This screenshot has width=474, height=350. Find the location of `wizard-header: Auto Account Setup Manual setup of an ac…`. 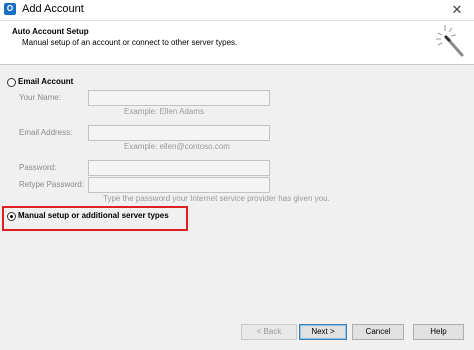

wizard-header: Auto Account Setup Manual setup of an ac… is located at coordinates (237, 43).